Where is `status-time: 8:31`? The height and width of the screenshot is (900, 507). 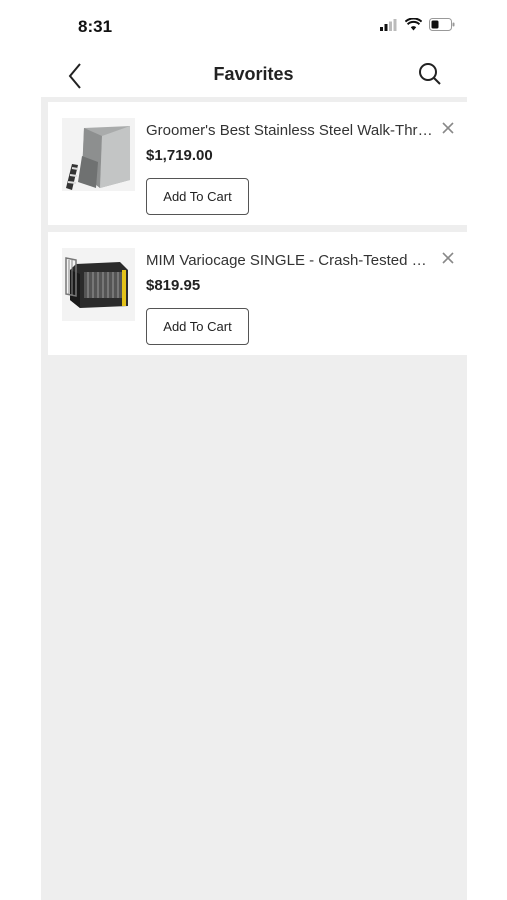 status-time: 8:31 is located at coordinates (95, 26).